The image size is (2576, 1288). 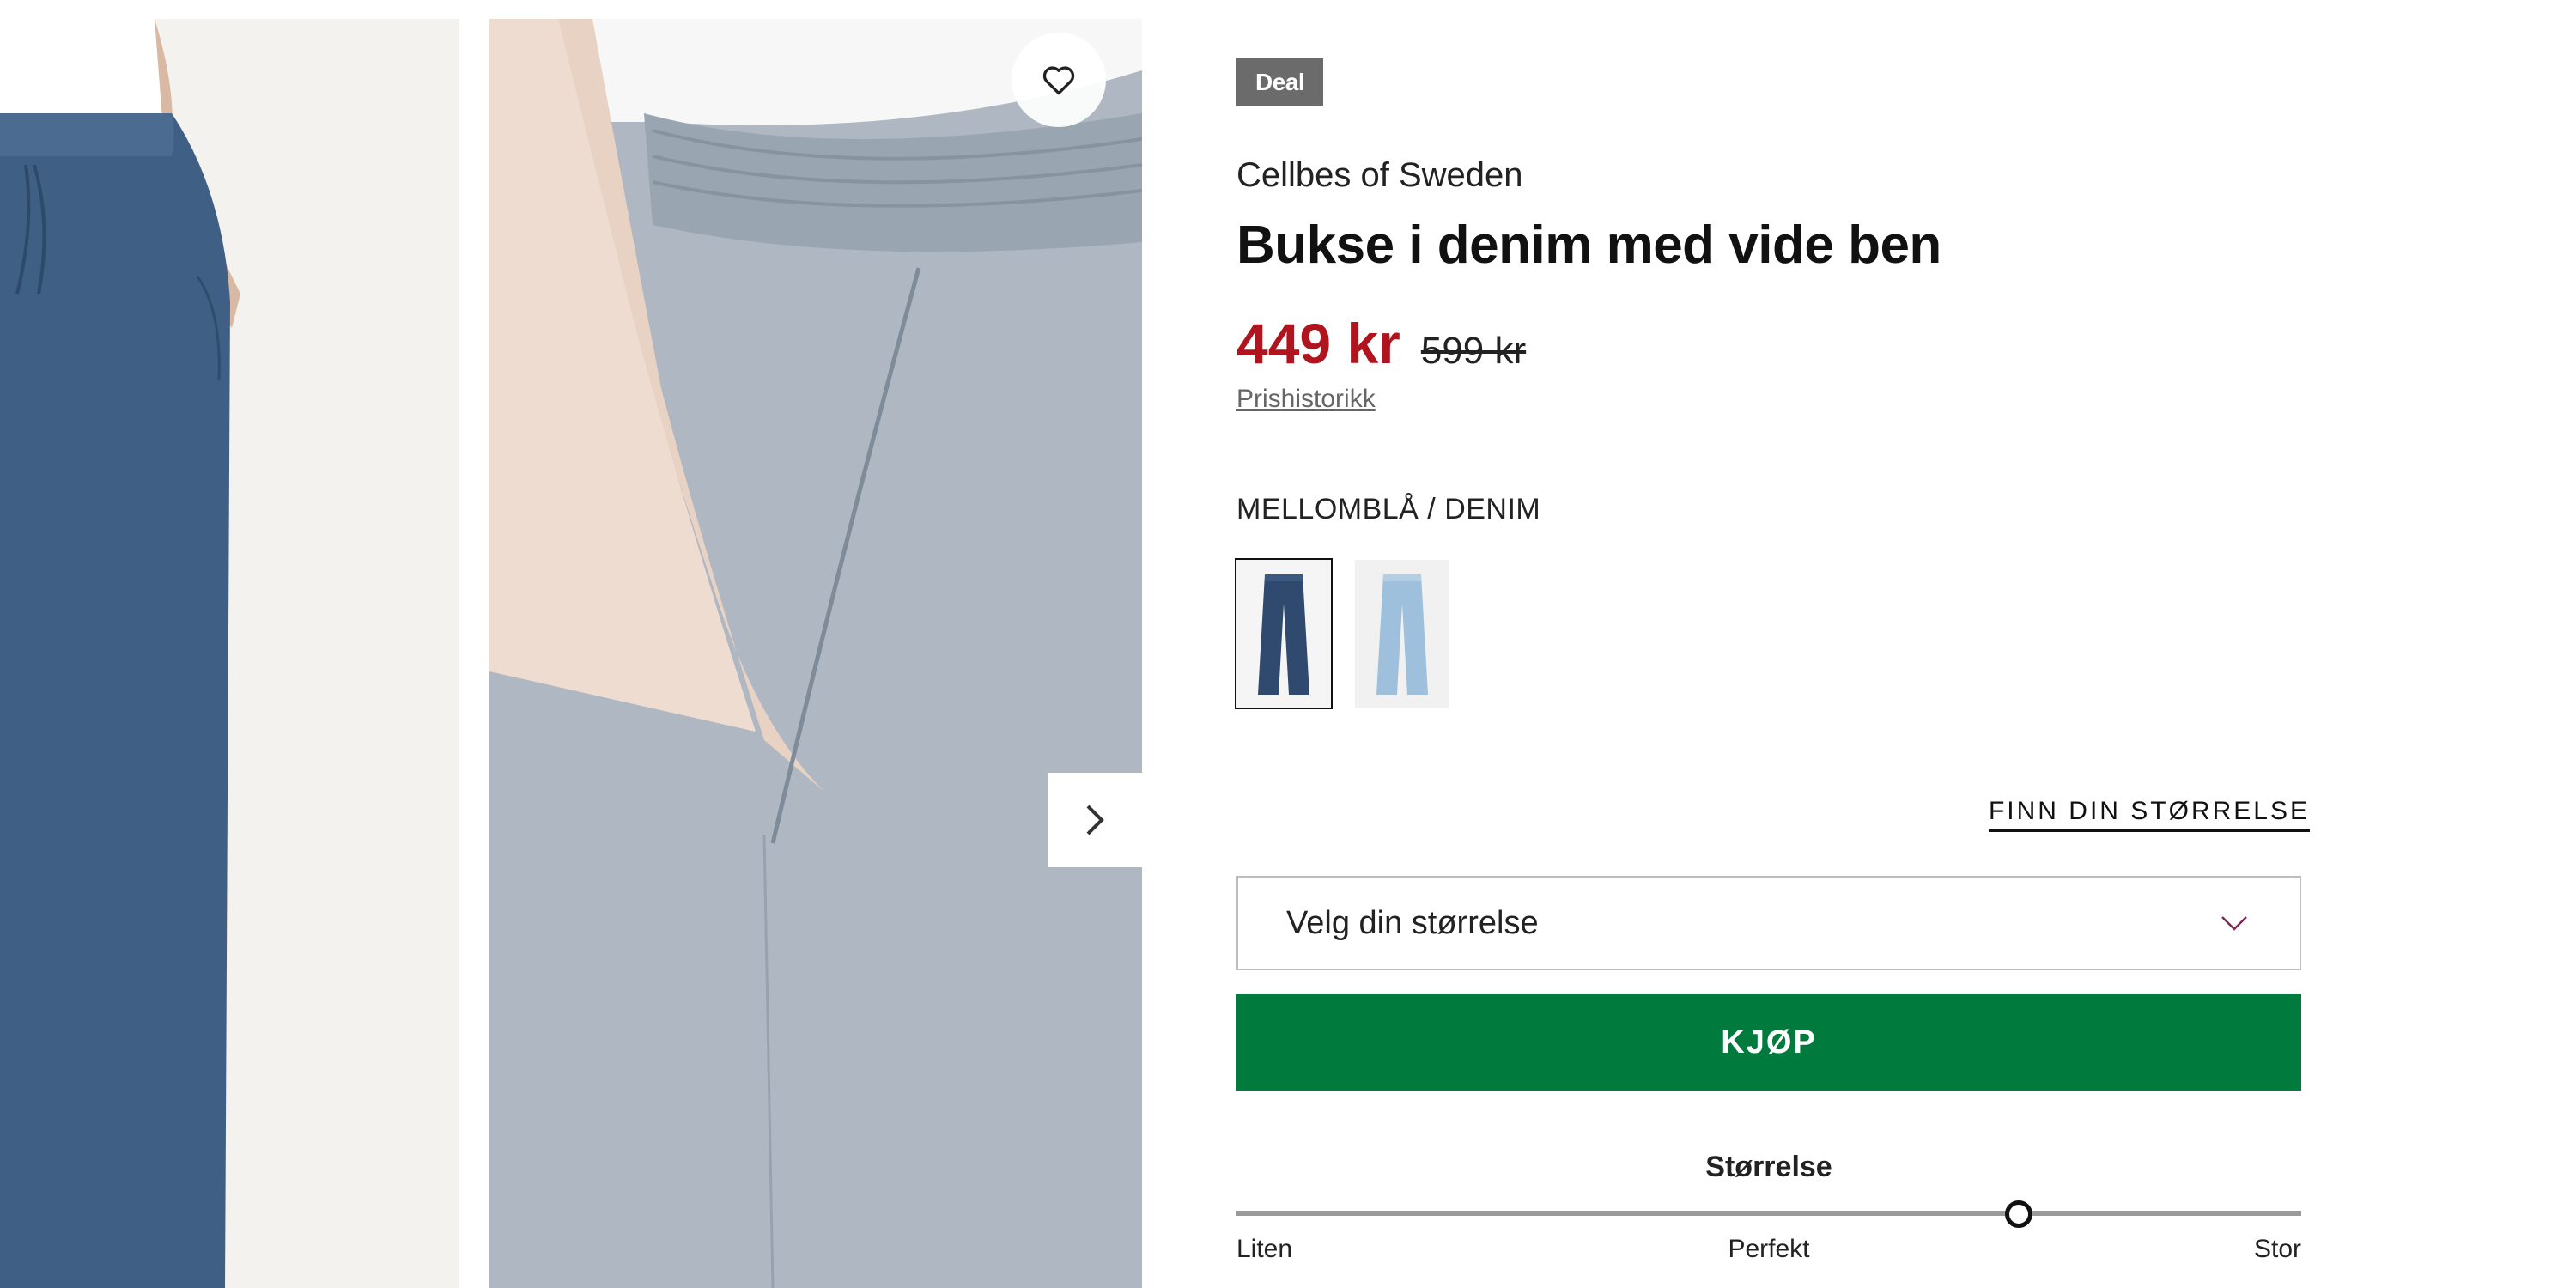 What do you see at coordinates (1318, 344) in the screenshot?
I see `current-price: 449 kr` at bounding box center [1318, 344].